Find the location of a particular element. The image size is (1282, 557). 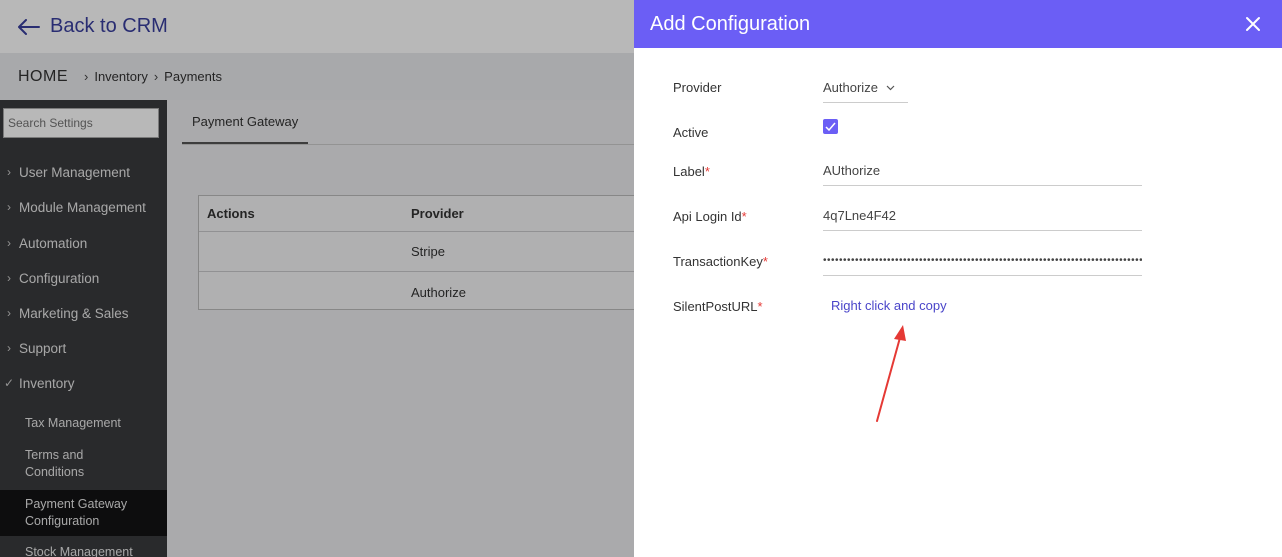

provider-select-value: Authorize is located at coordinates (850, 87).